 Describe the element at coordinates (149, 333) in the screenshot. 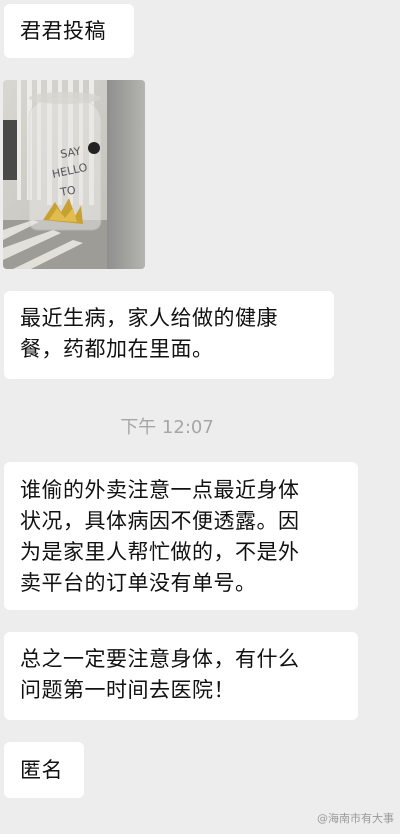

I see `message-text: 最近生病，家人给做的健康 餐，药都加在里面。` at that location.